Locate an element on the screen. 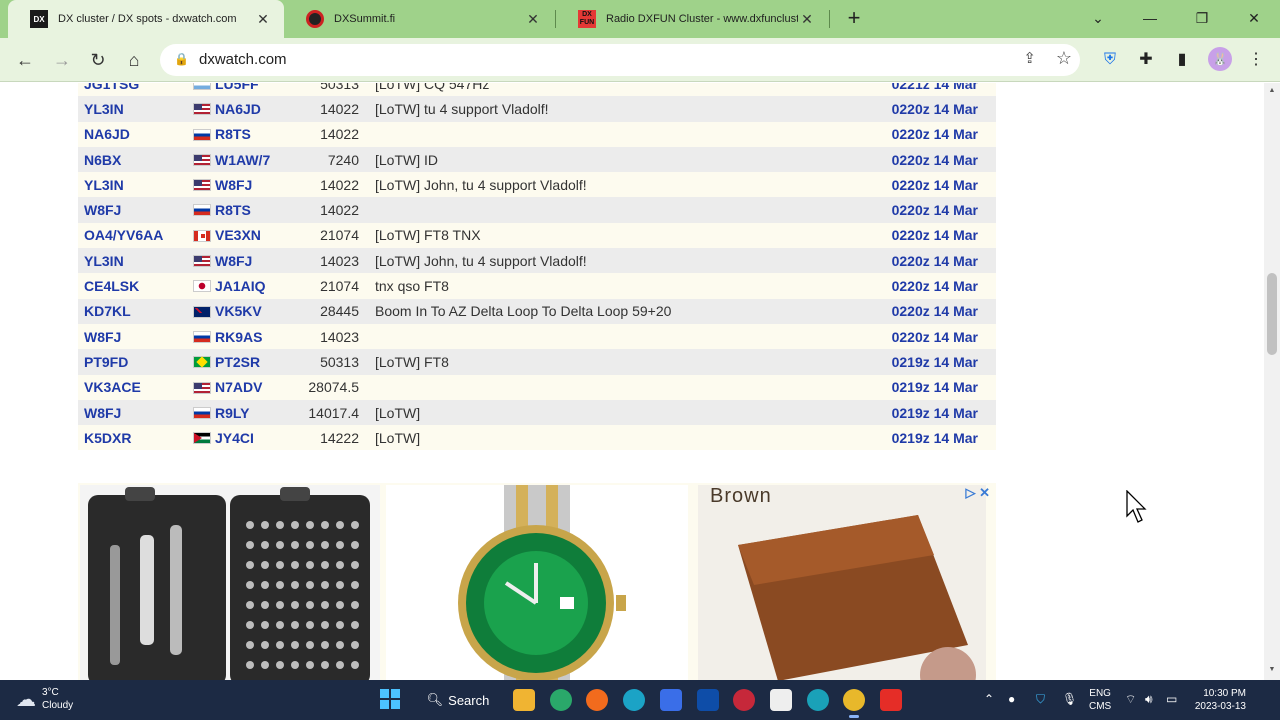 This screenshot has width=1280, height=720. address-bar: 🔒 dxwatch.com ⇪ ☆ is located at coordinates (620, 60).